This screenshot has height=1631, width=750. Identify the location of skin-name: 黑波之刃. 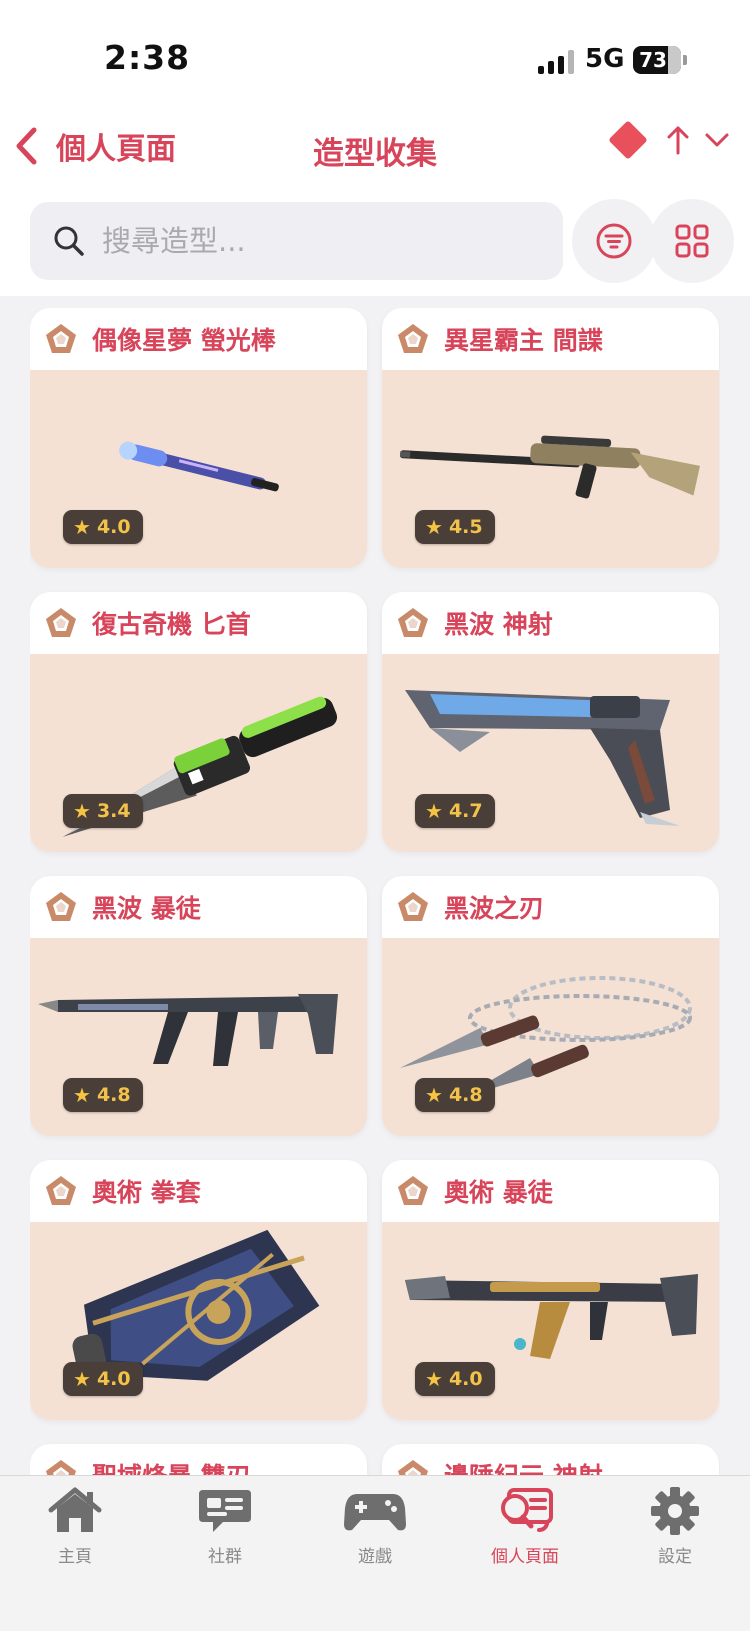
(494, 908).